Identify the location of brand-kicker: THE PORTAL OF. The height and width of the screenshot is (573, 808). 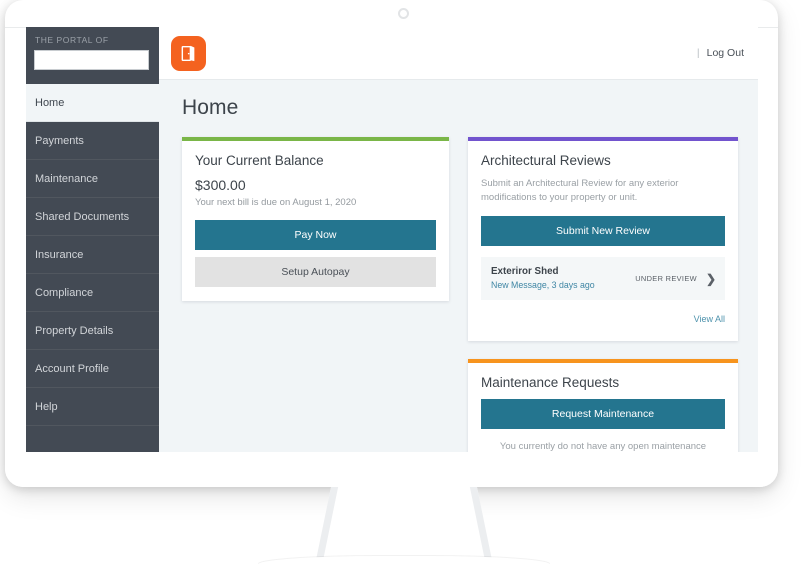
(72, 40).